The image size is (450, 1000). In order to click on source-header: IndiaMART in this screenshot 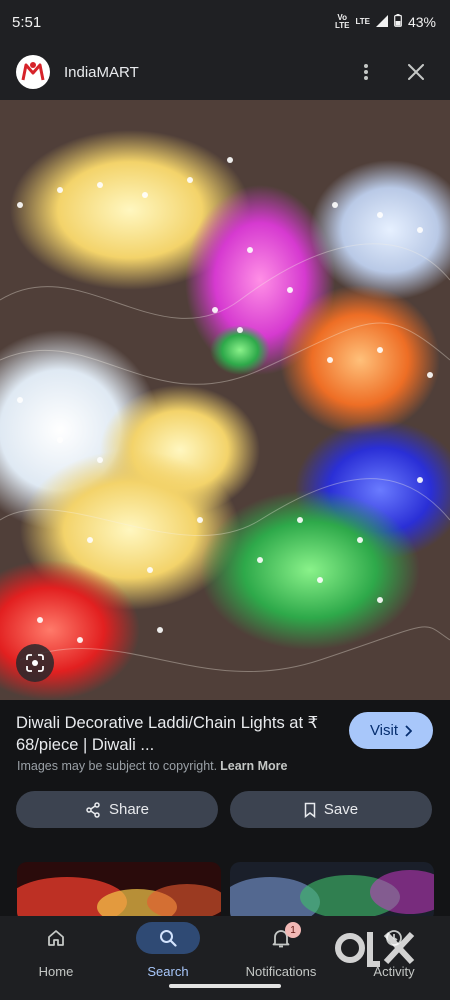, I will do `click(225, 72)`.